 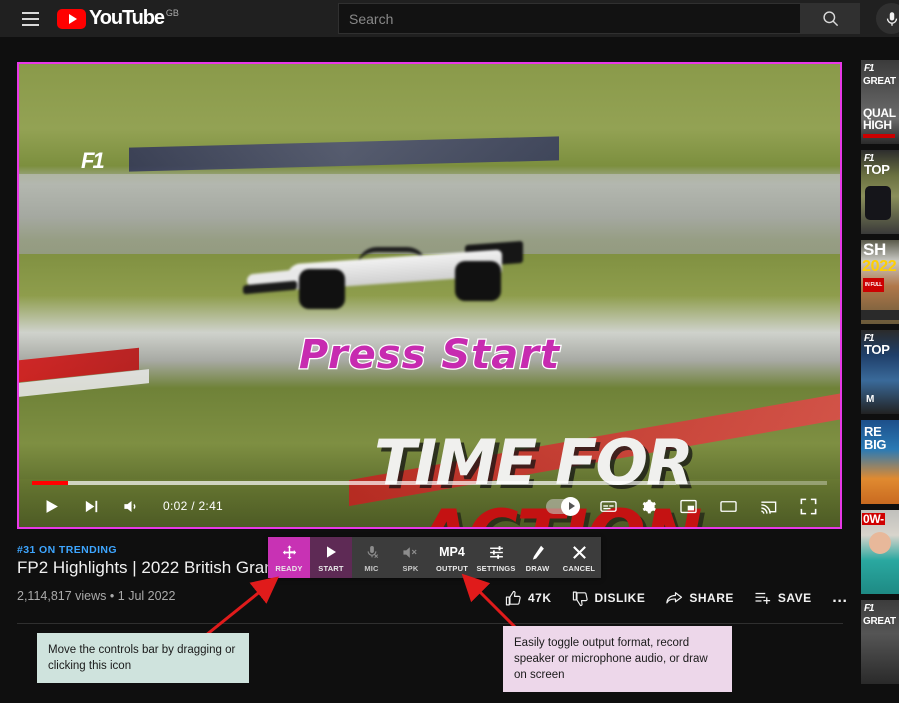 I want to click on thumb-line-1: GREAT, so click(x=879, y=621).